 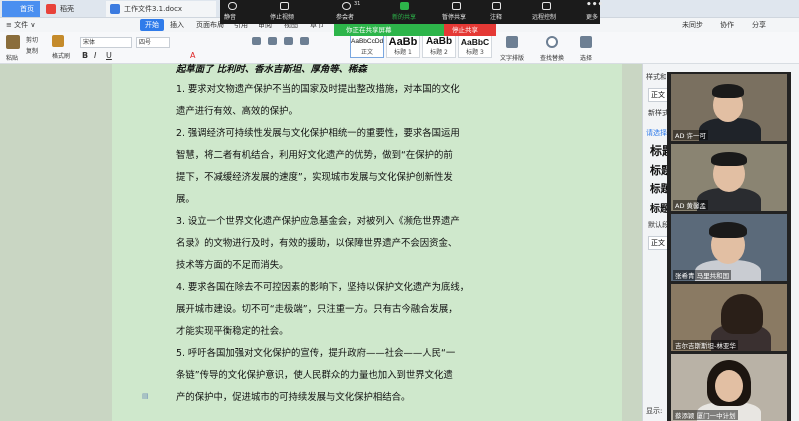 I want to click on style-normal-sample: AaBbCcDd, so click(x=367, y=41).